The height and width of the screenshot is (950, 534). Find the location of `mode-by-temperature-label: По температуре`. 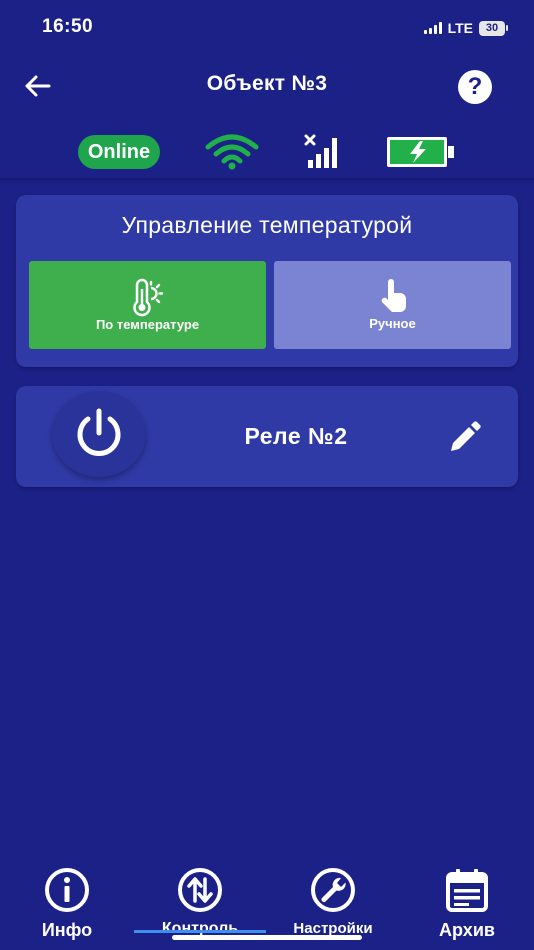

mode-by-temperature-label: По температуре is located at coordinates (147, 324).